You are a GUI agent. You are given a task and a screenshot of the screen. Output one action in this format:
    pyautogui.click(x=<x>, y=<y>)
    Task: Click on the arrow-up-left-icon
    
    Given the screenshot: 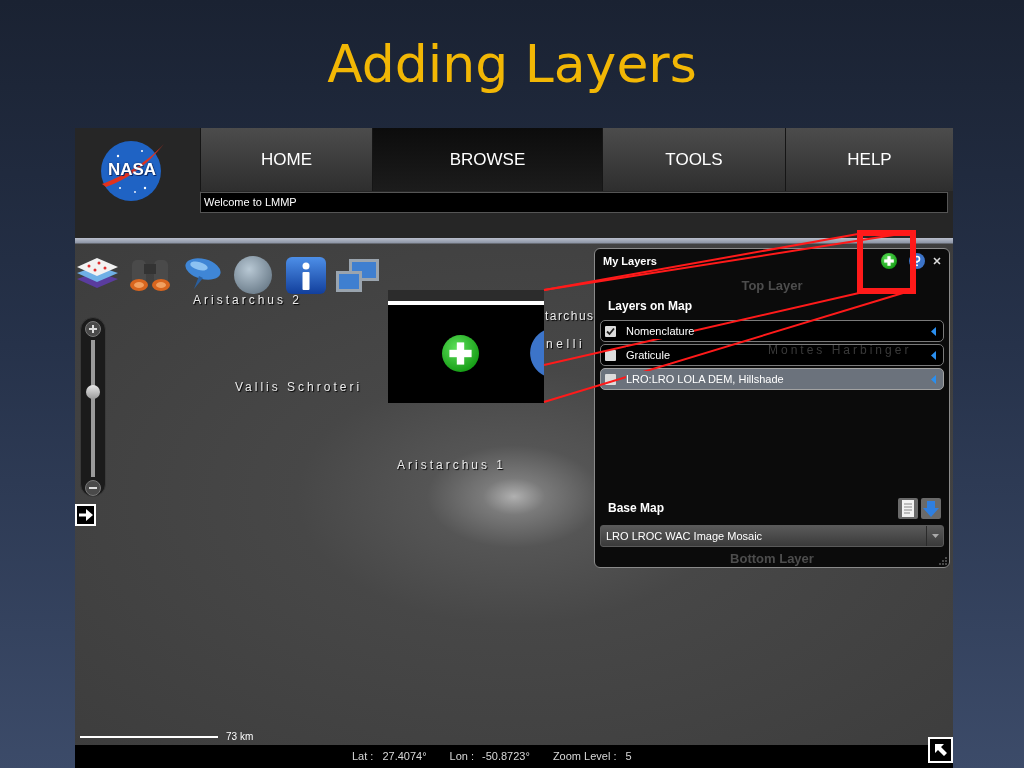 What is the action you would take?
    pyautogui.click(x=940, y=750)
    